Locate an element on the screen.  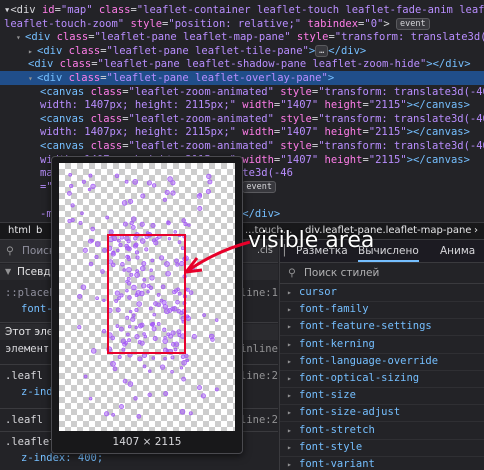
visible-area-caption: visible area is located at coordinates (311, 240).